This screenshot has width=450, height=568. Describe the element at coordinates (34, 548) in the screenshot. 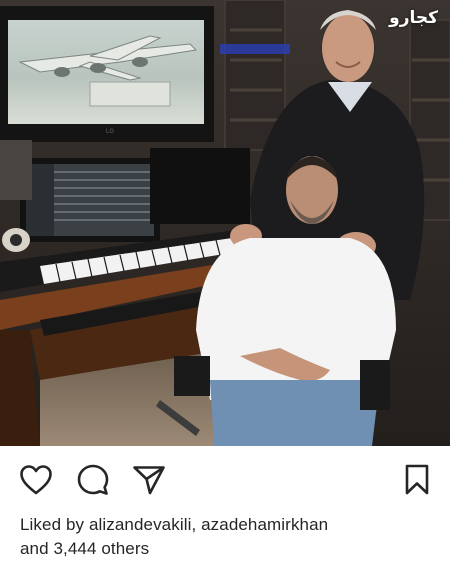

I see `likes-connector: and` at that location.